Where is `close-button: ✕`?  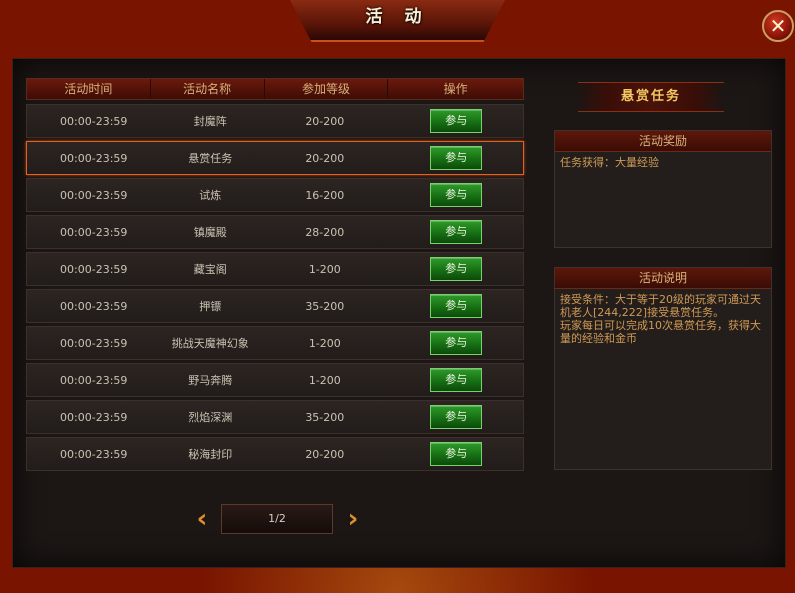 close-button: ✕ is located at coordinates (778, 26).